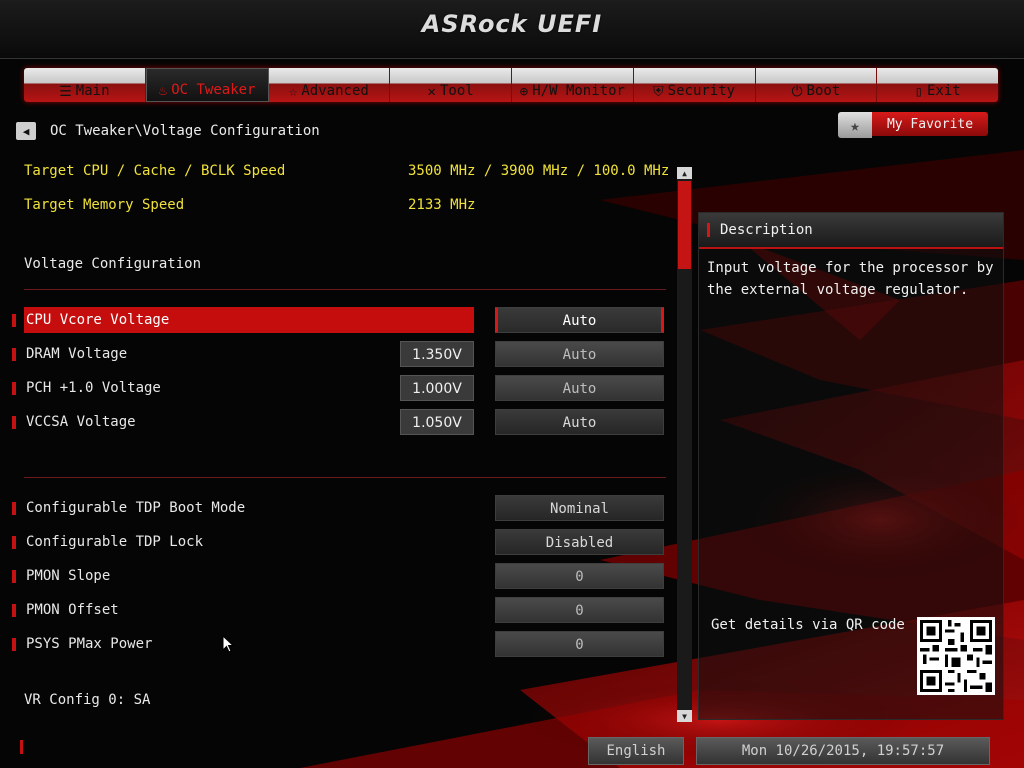 Image resolution: width=1024 pixels, height=768 pixels. I want to click on dram-voltage-value: Auto, so click(579, 354).